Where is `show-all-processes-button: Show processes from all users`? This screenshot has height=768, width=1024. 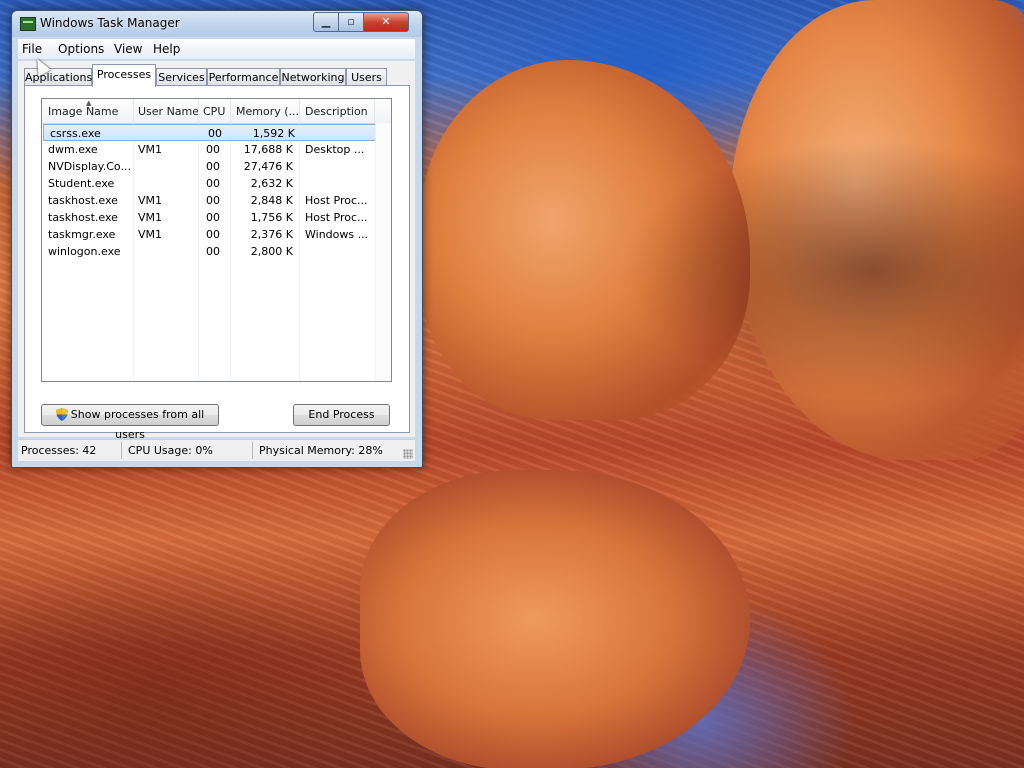
show-all-processes-button: Show processes from all users is located at coordinates (130, 422).